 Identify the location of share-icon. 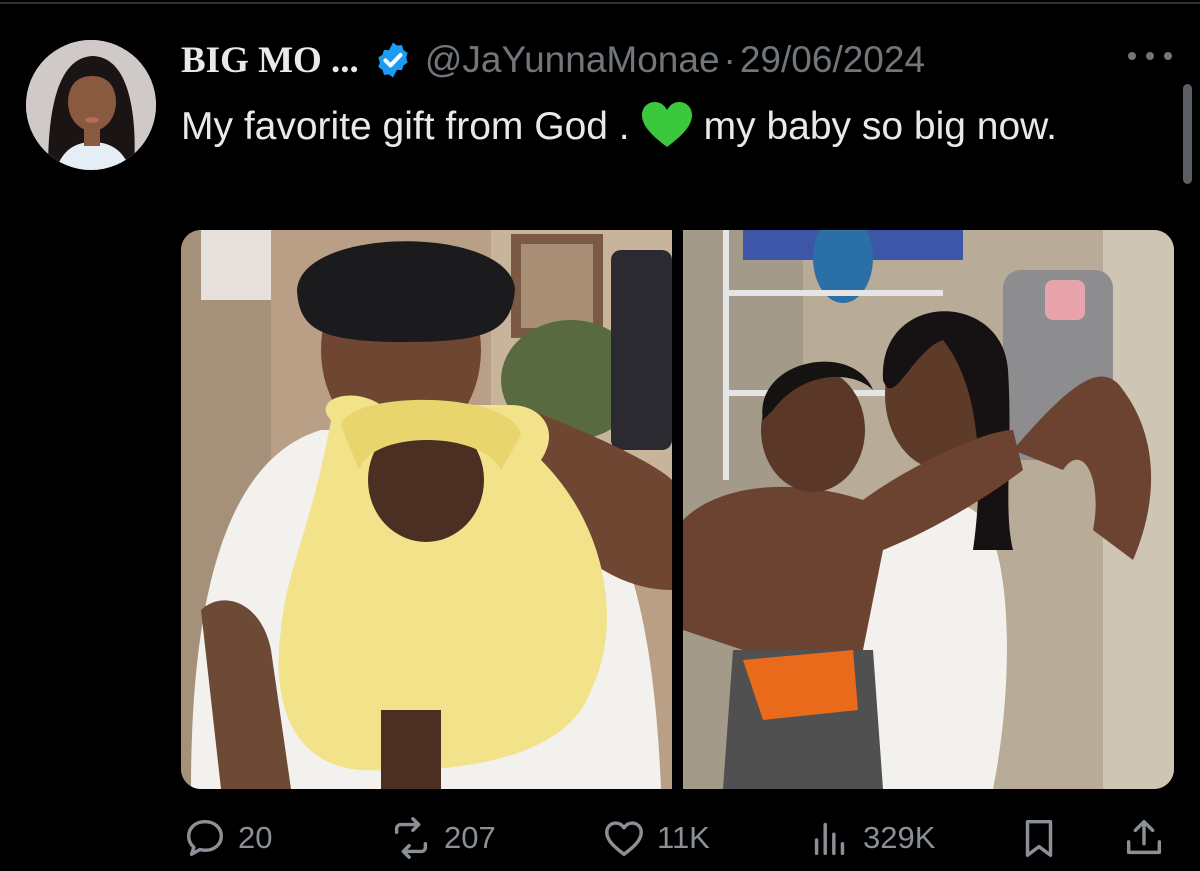
(1144, 837).